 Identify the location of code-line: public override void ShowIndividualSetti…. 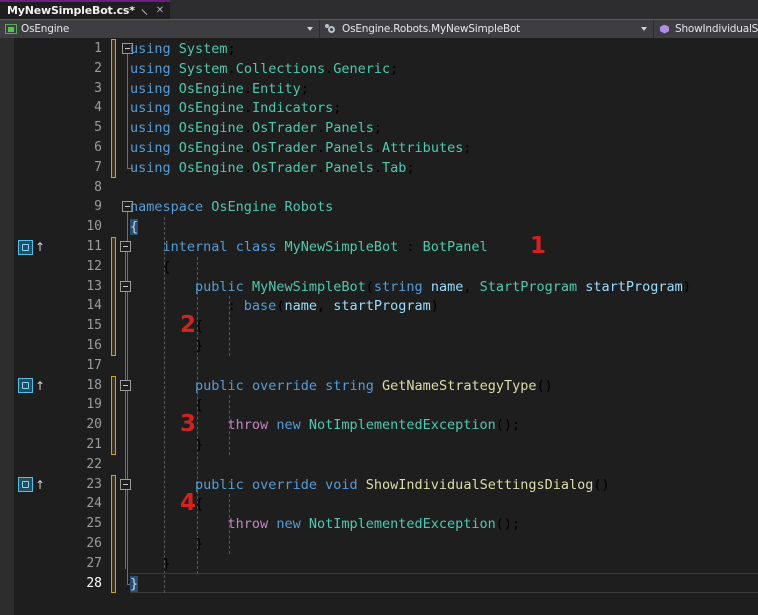
(370, 485).